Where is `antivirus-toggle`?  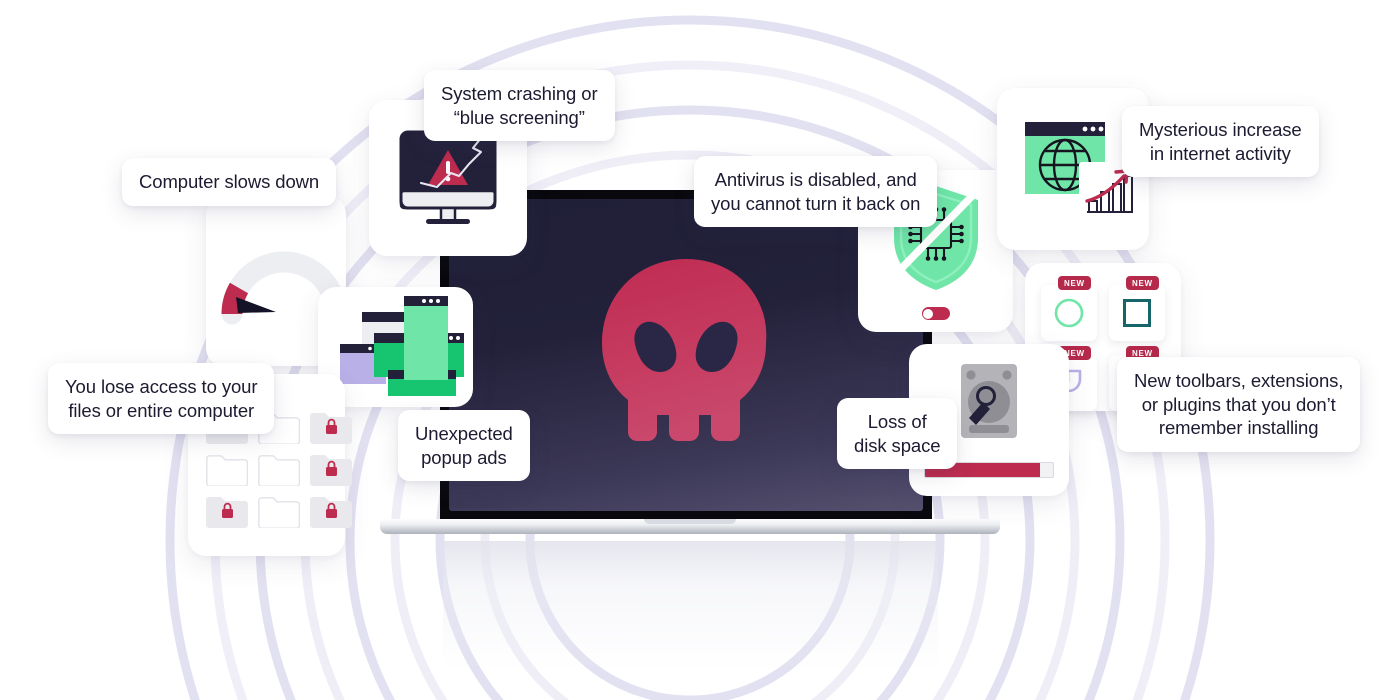 antivirus-toggle is located at coordinates (935, 313).